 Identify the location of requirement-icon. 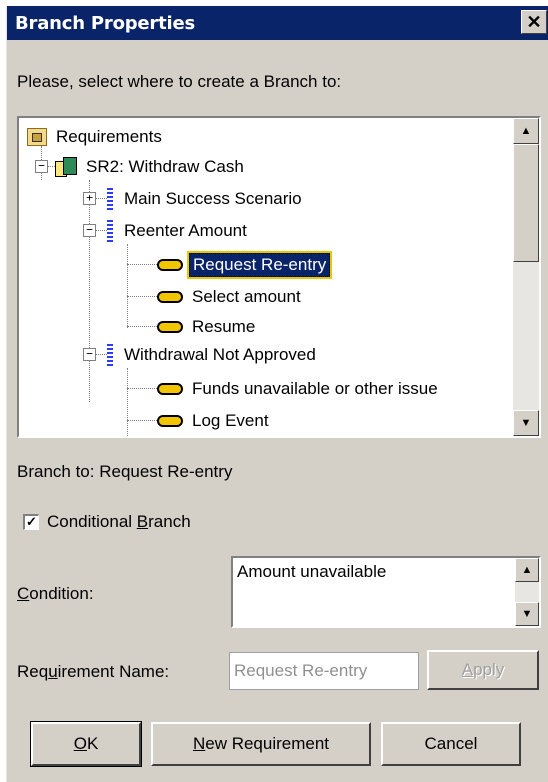
(66, 167).